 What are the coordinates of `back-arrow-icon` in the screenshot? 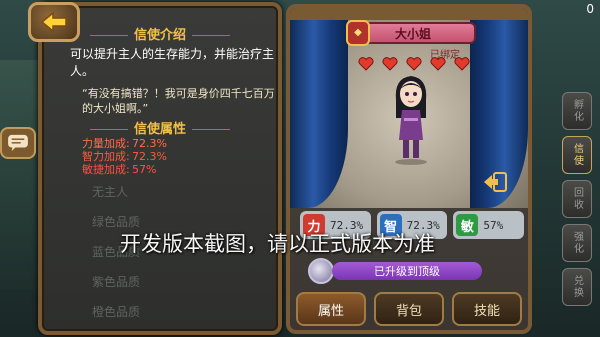 It's located at (53, 22).